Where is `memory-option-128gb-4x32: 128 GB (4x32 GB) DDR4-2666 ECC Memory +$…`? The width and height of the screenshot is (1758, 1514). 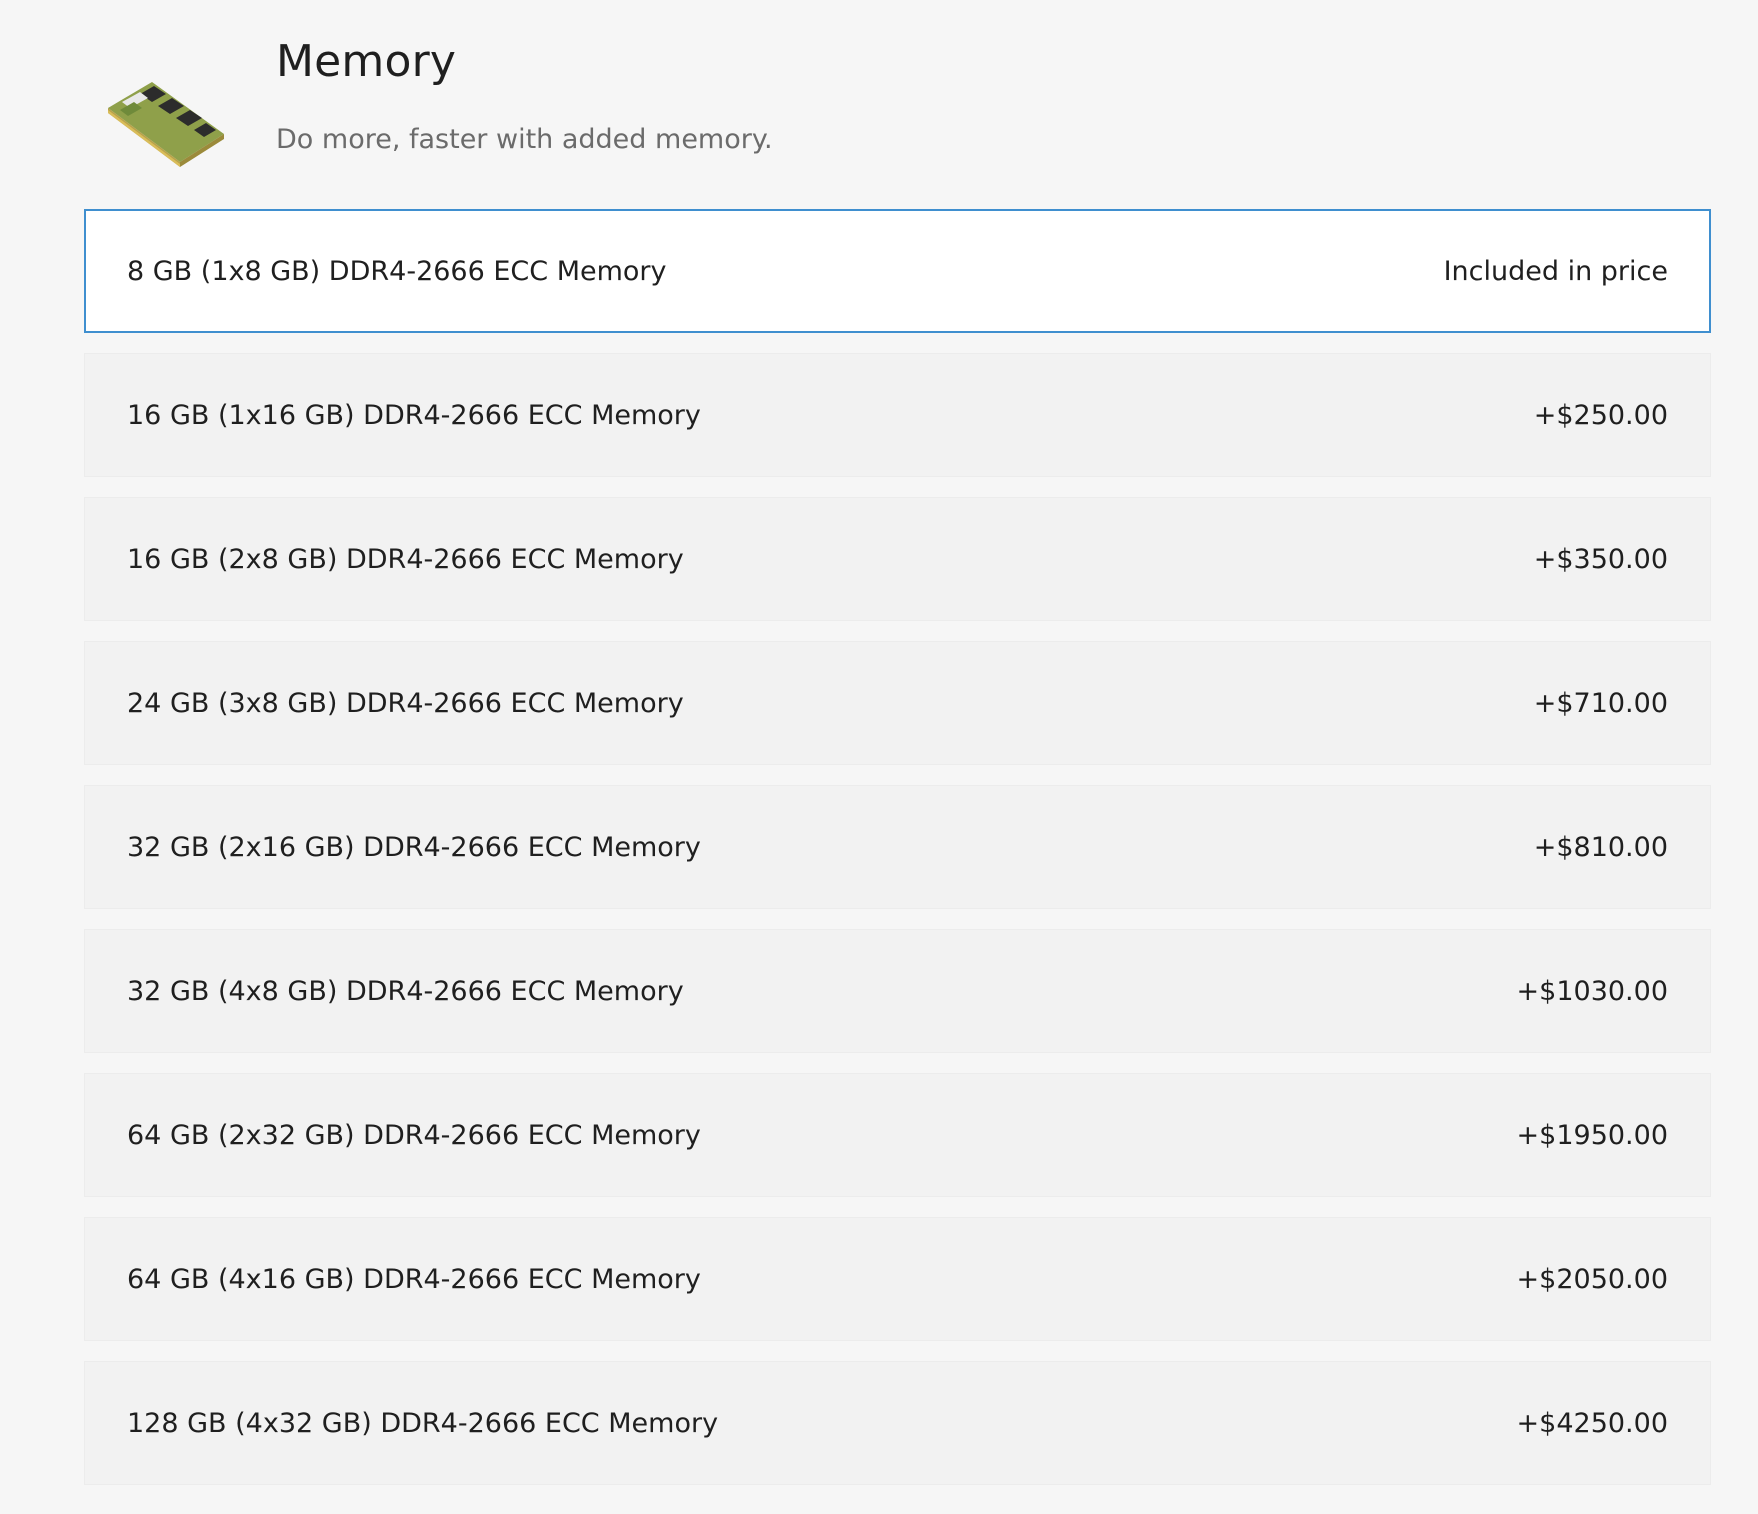 memory-option-128gb-4x32: 128 GB (4x32 GB) DDR4-2666 ECC Memory +$… is located at coordinates (897, 1423).